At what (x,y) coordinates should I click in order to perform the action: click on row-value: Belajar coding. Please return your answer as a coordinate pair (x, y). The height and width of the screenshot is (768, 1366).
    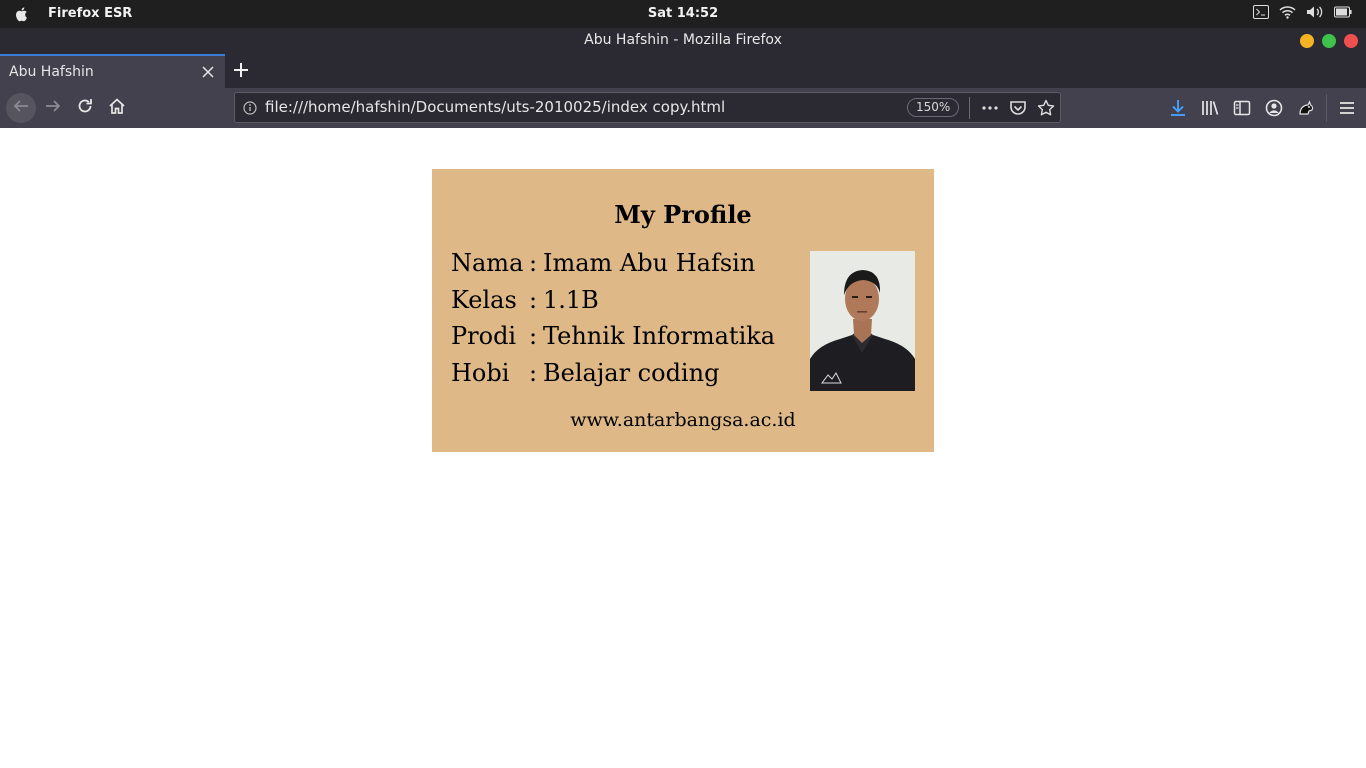
    Looking at the image, I should click on (631, 372).